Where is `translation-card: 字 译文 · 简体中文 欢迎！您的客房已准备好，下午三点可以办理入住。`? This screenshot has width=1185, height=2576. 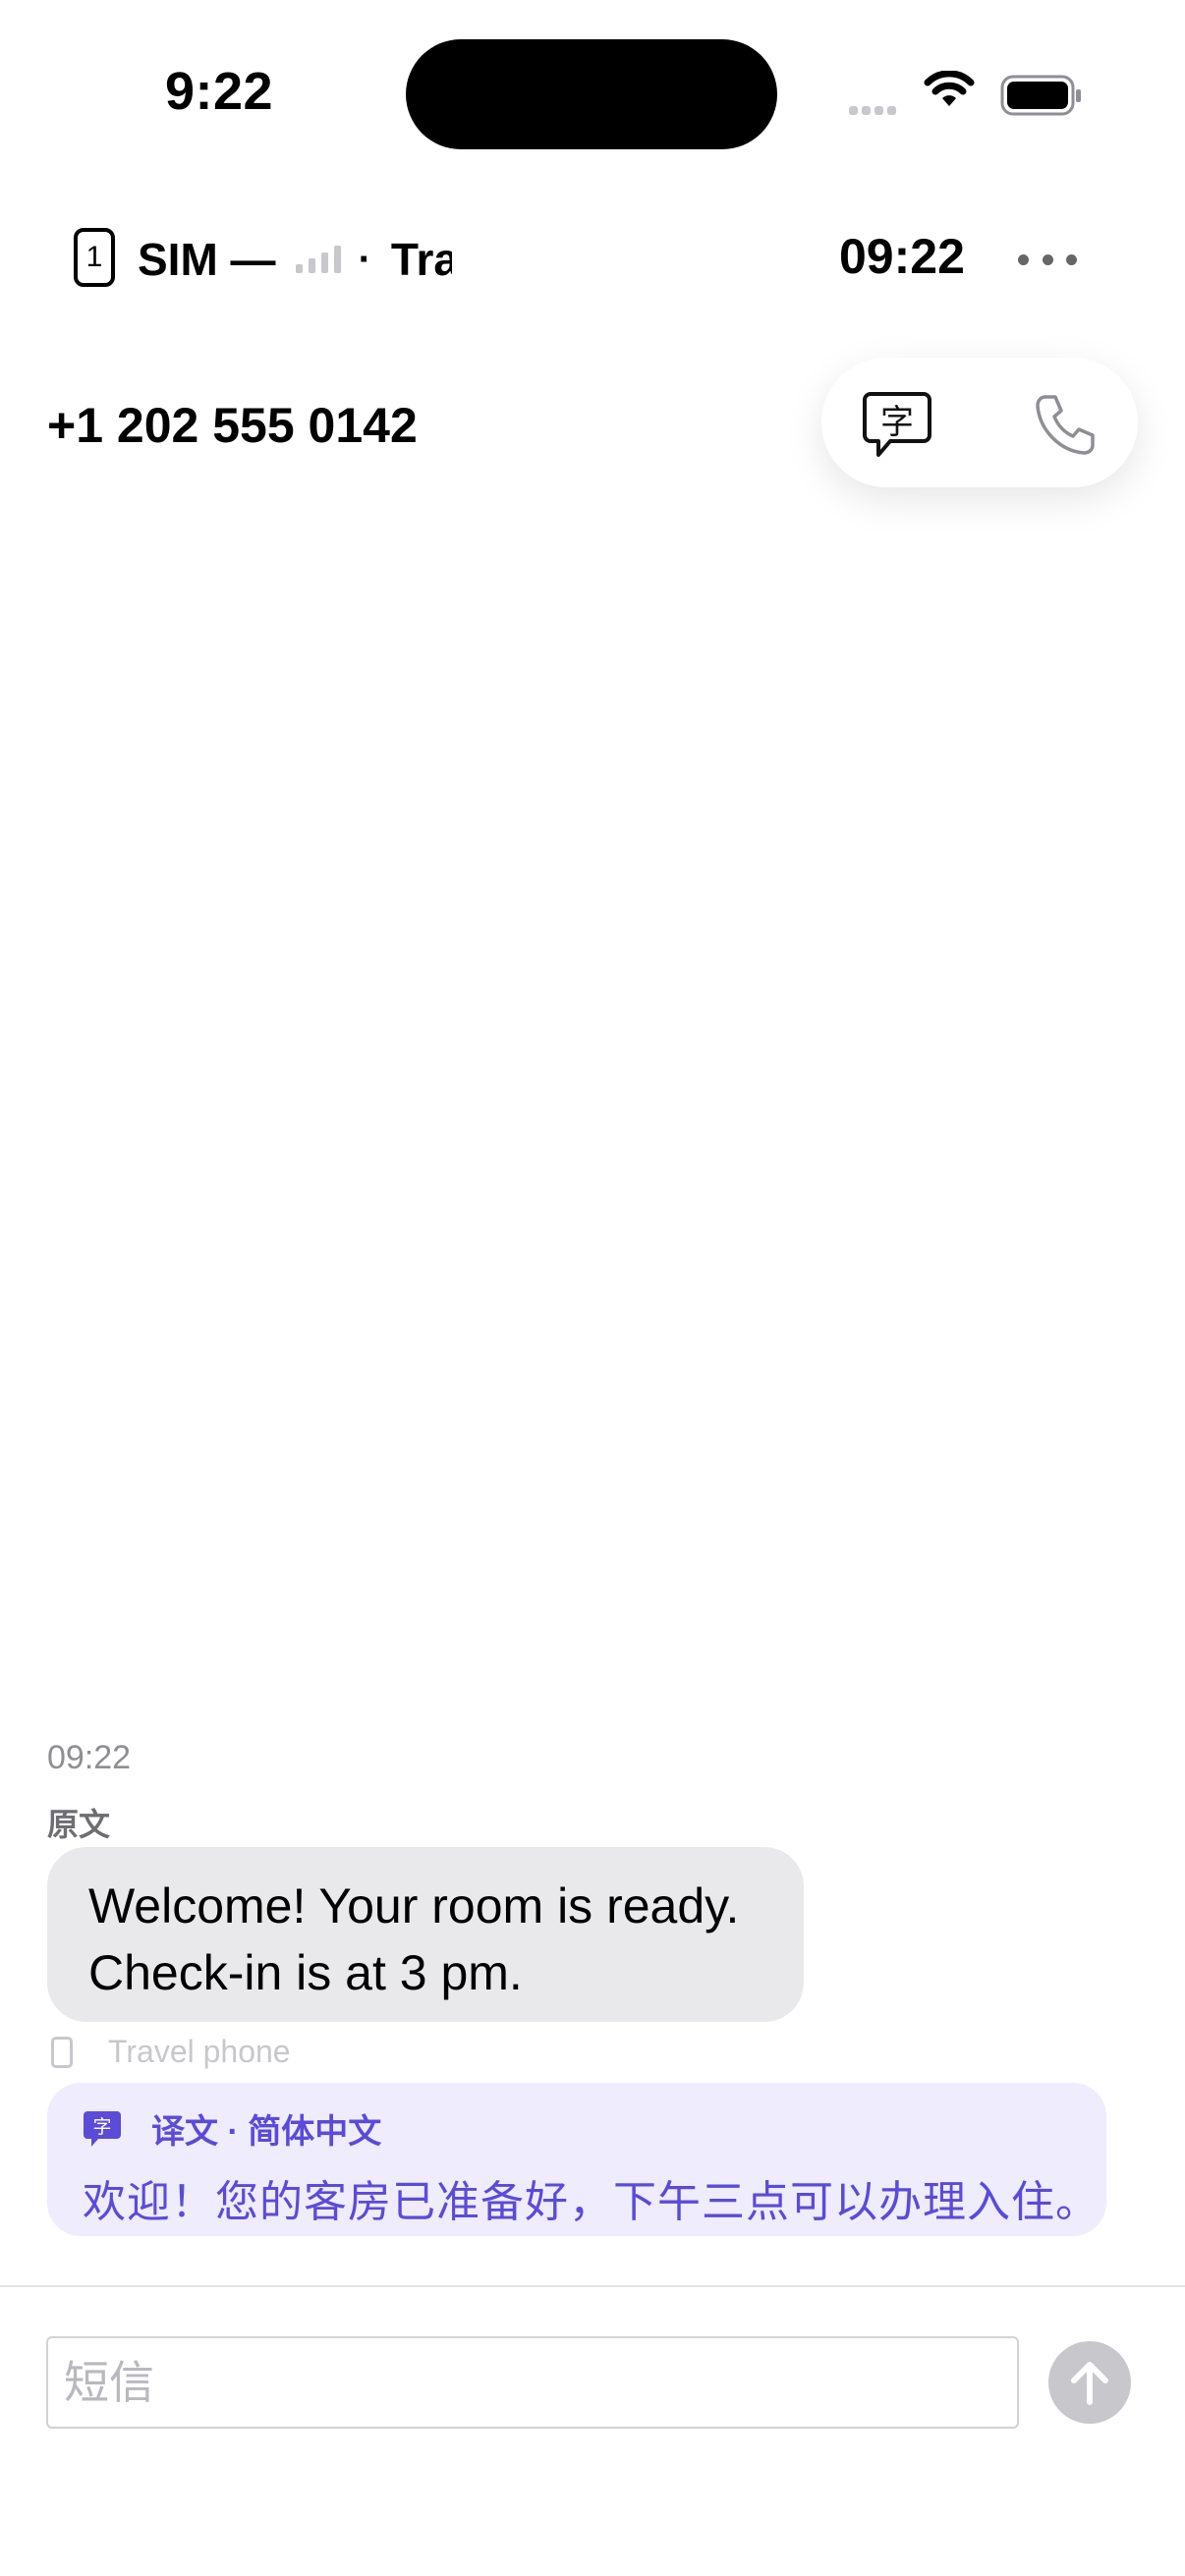 translation-card: 字 译文 · 简体中文 欢迎！您的客房已准备好，下午三点可以办理入住。 is located at coordinates (577, 2159).